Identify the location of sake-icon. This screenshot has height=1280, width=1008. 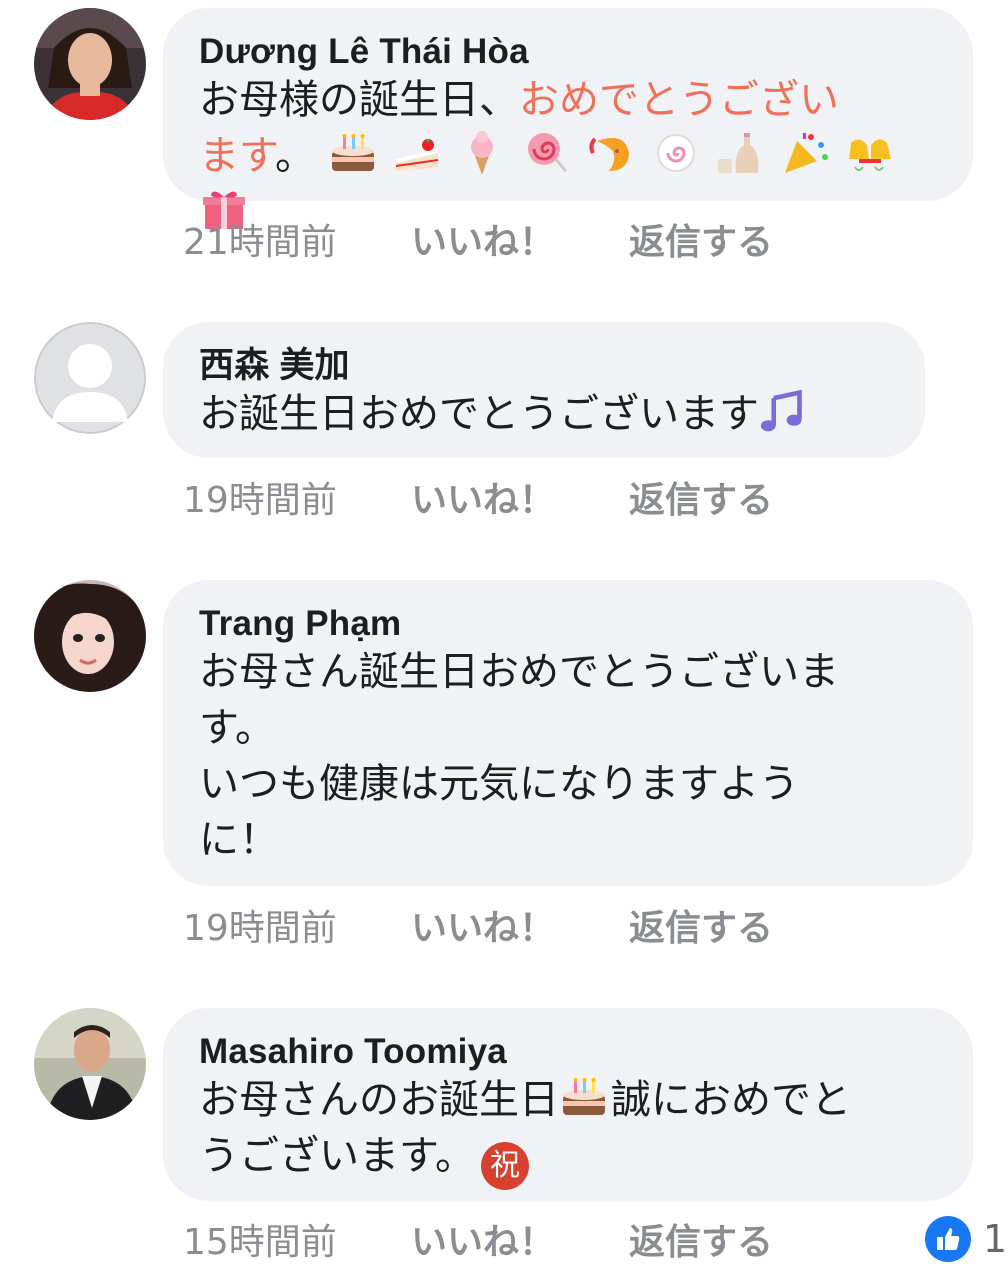
(738, 153).